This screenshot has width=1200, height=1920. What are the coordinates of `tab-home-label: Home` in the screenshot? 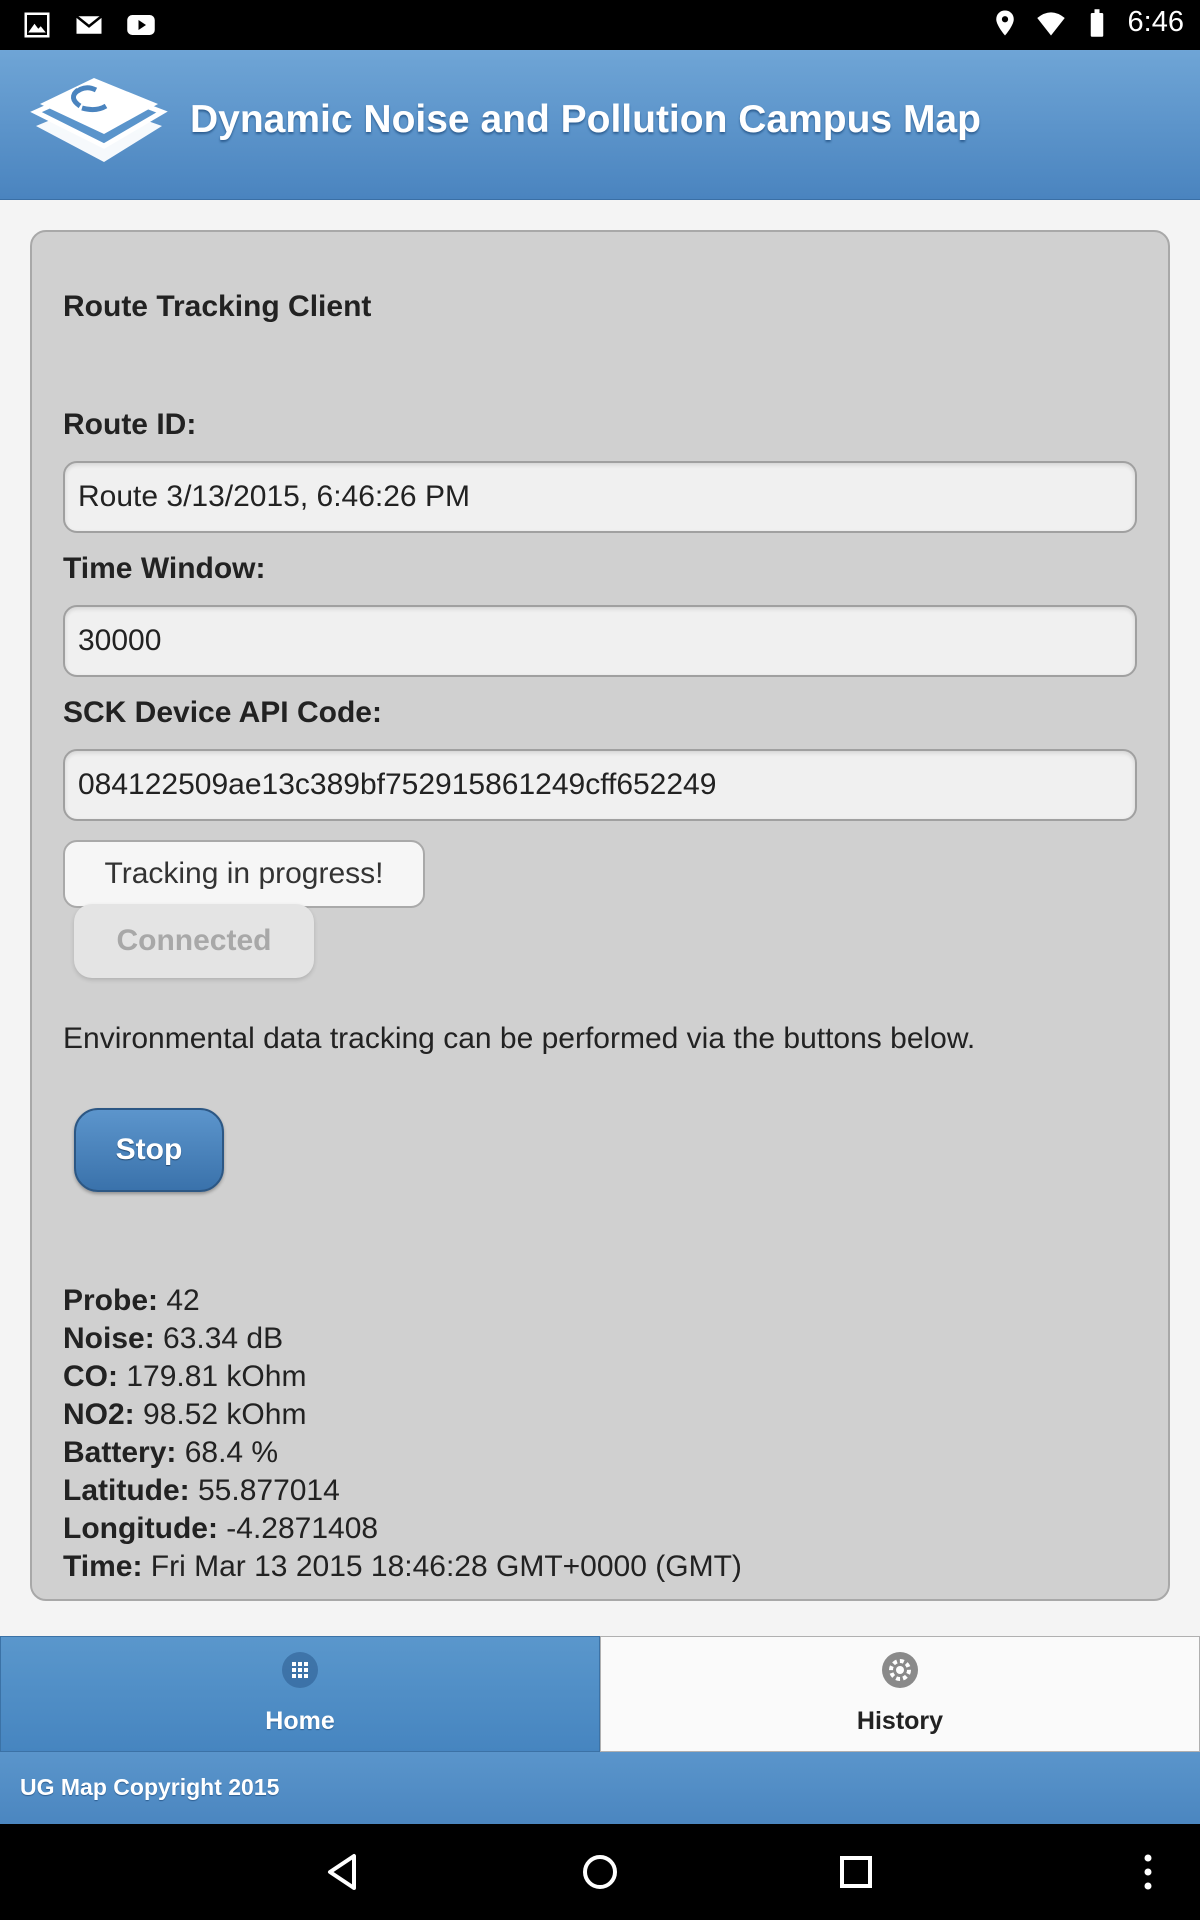 It's located at (300, 1721).